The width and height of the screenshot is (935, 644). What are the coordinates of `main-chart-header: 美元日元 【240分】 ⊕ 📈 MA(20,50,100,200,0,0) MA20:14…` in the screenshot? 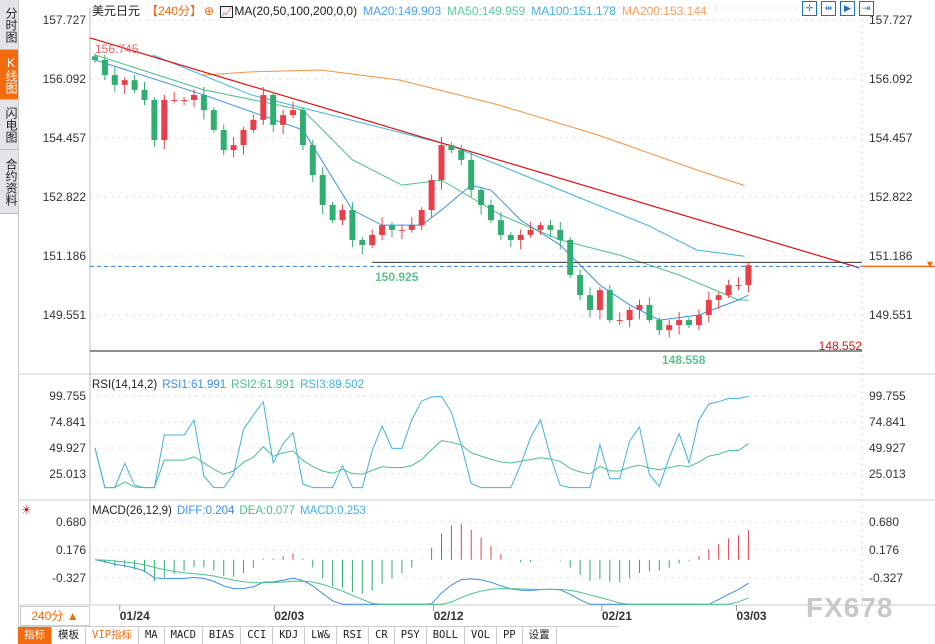 It's located at (402, 10).